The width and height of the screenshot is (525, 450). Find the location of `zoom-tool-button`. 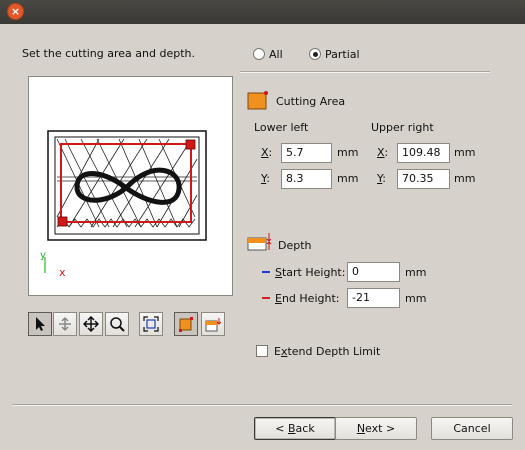

zoom-tool-button is located at coordinates (117, 324).